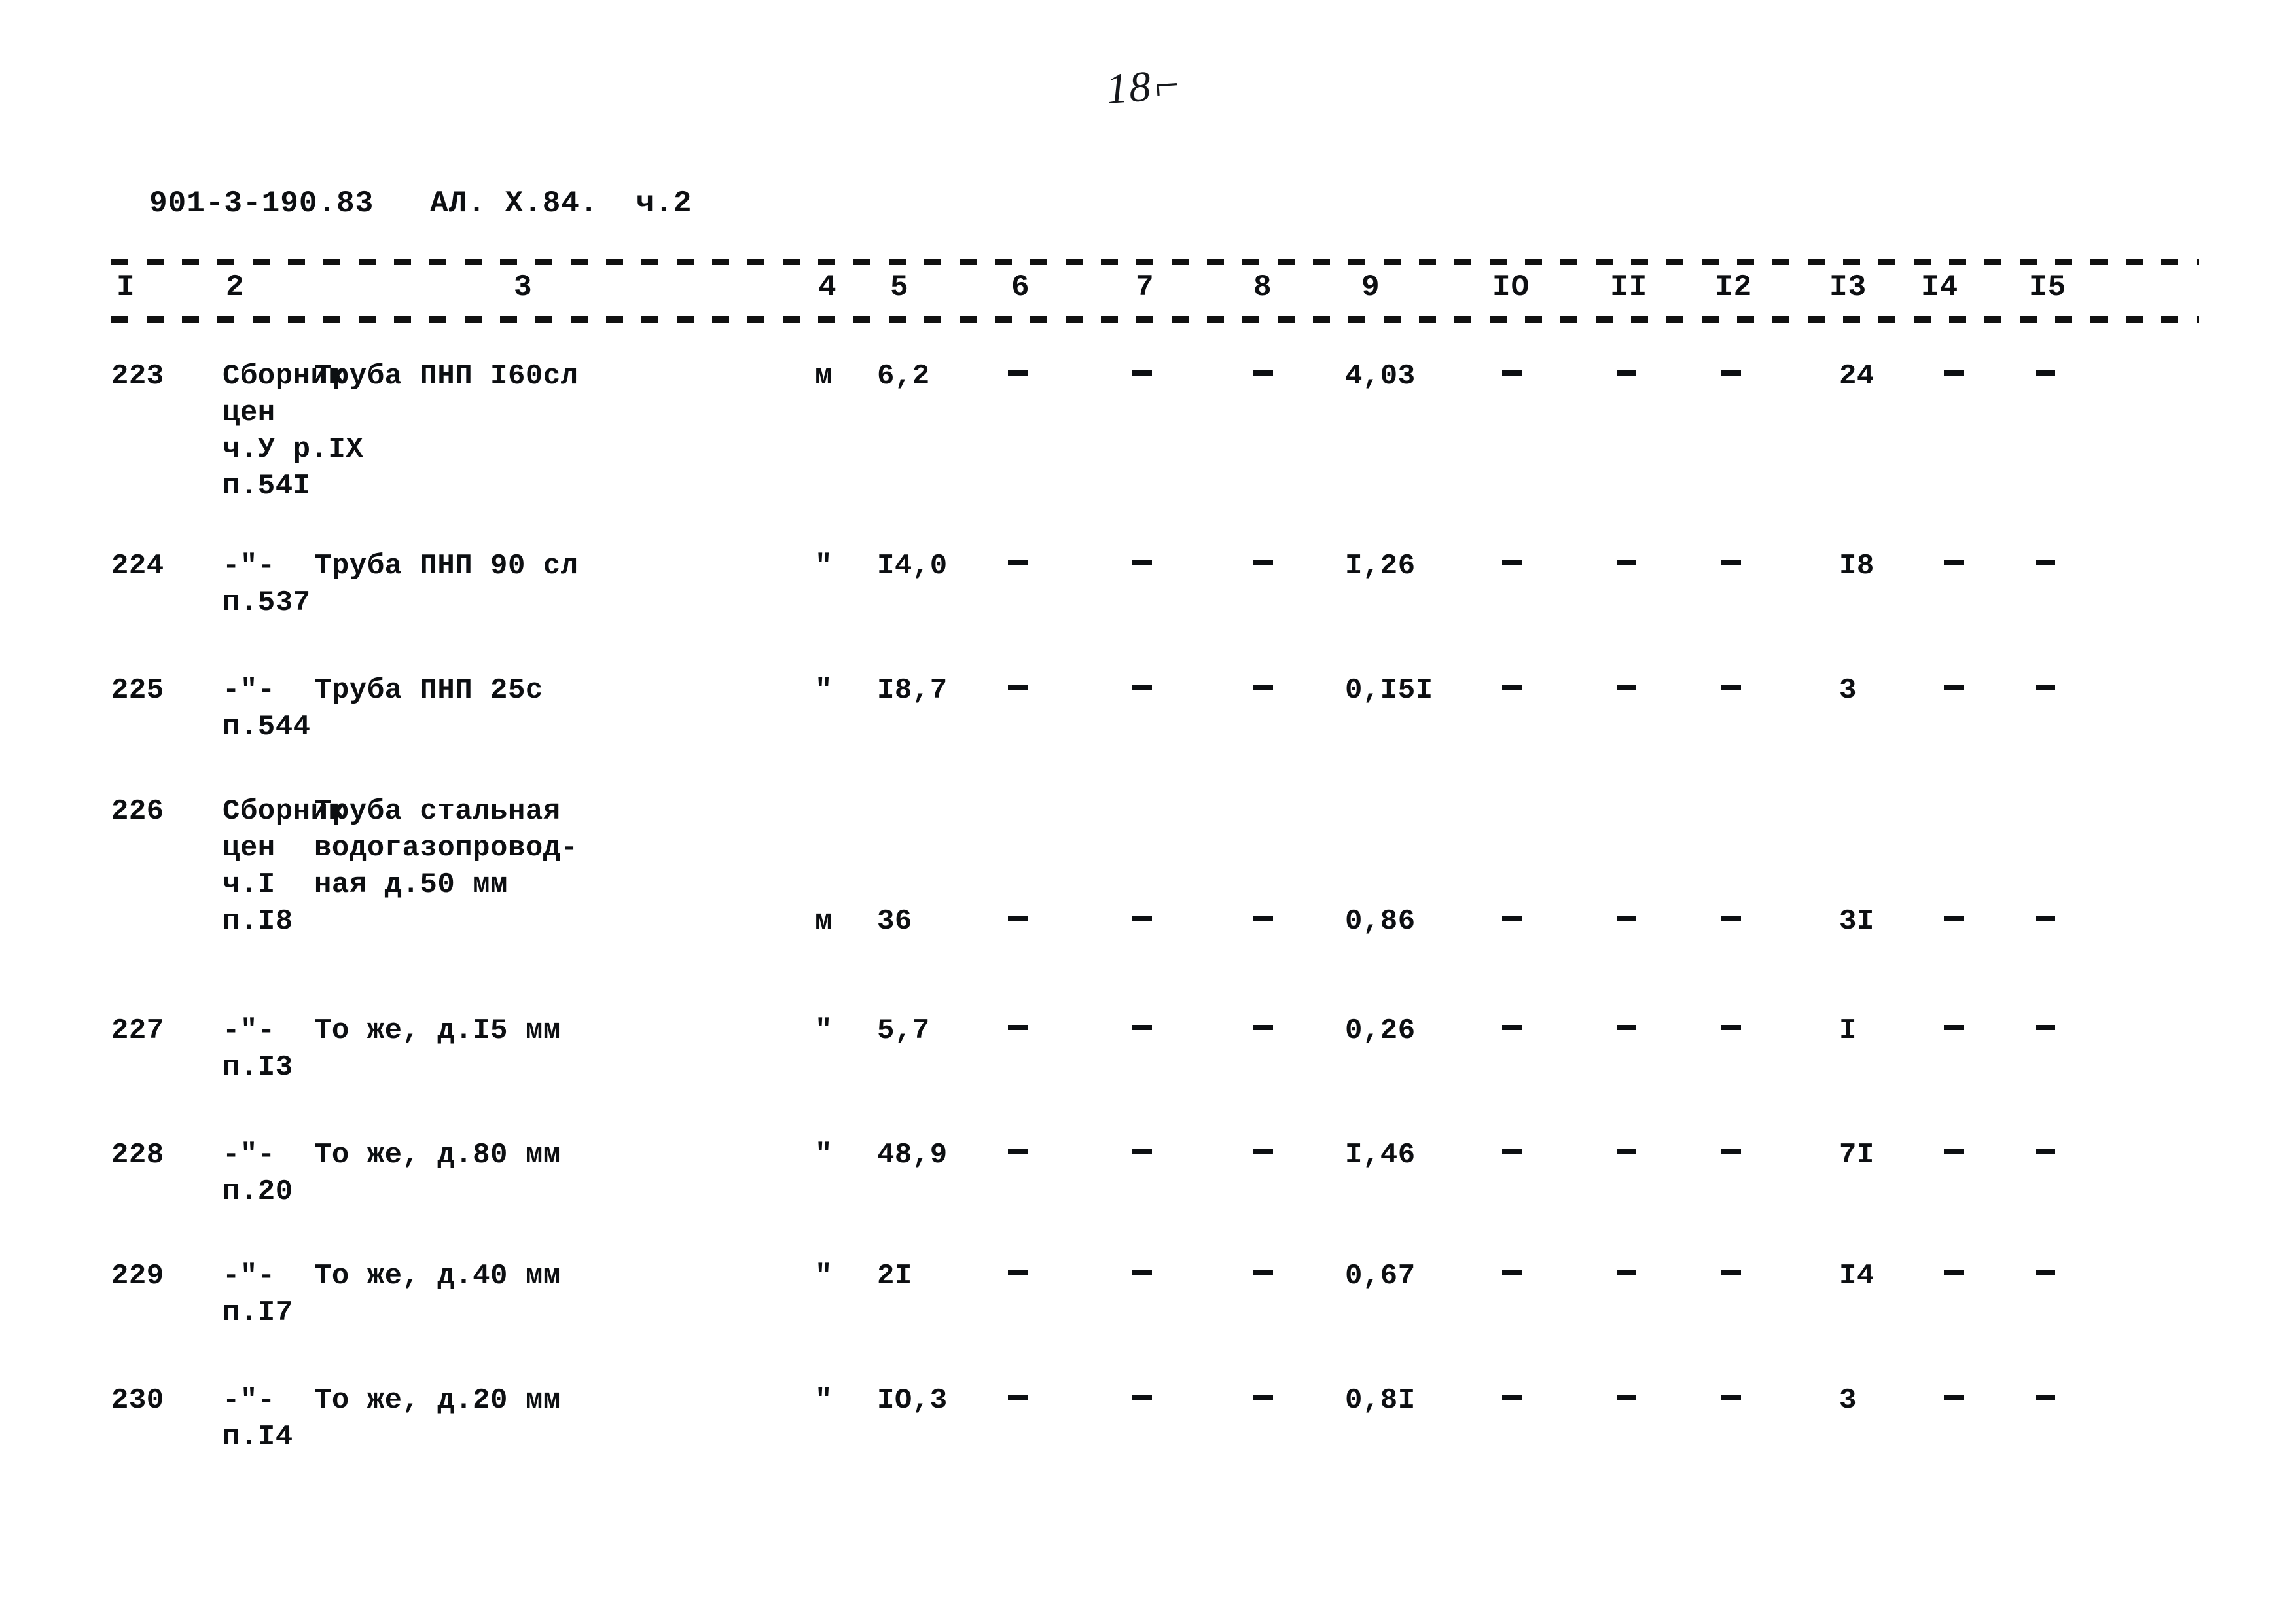  What do you see at coordinates (438, 1400) in the screenshot?
I see `cell-c3-row-230: То же, д.20 мм` at bounding box center [438, 1400].